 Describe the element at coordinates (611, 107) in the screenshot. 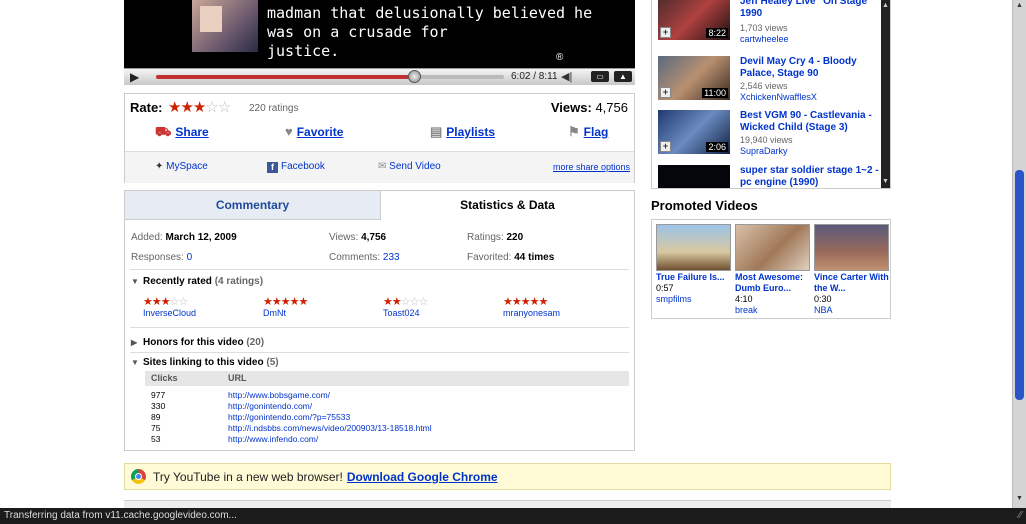

I see `views-value: 4,756` at that location.